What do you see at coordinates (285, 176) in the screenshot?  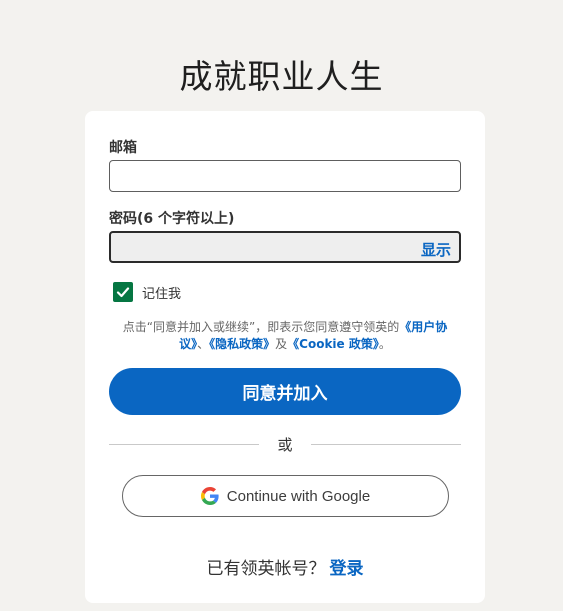 I see `email-field` at bounding box center [285, 176].